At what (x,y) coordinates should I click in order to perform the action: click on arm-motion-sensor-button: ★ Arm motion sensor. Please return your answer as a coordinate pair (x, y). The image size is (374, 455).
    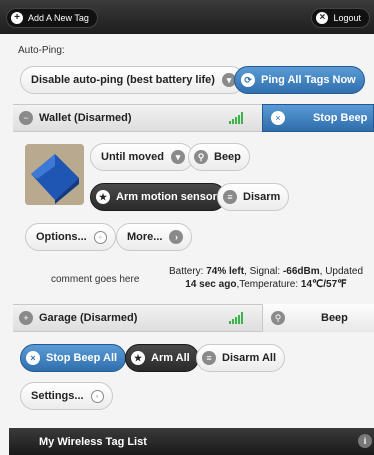
    Looking at the image, I should click on (158, 197).